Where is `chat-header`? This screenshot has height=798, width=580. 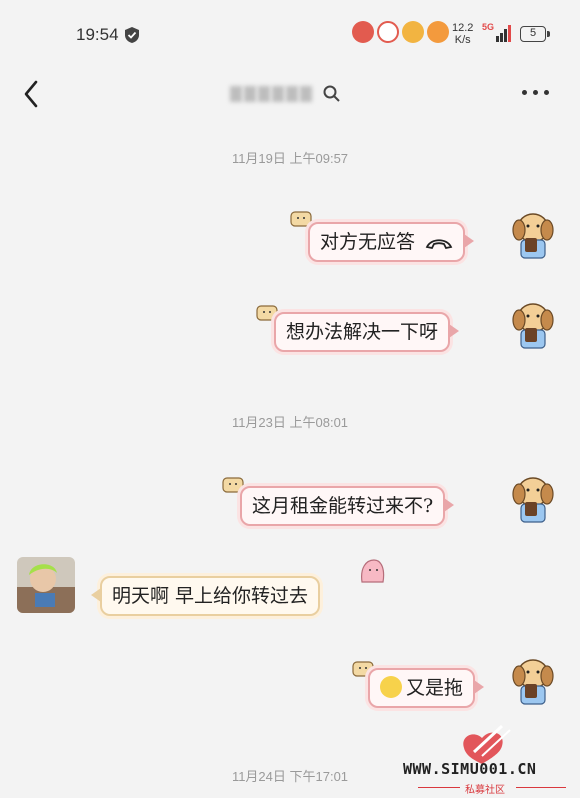 chat-header is located at coordinates (290, 94).